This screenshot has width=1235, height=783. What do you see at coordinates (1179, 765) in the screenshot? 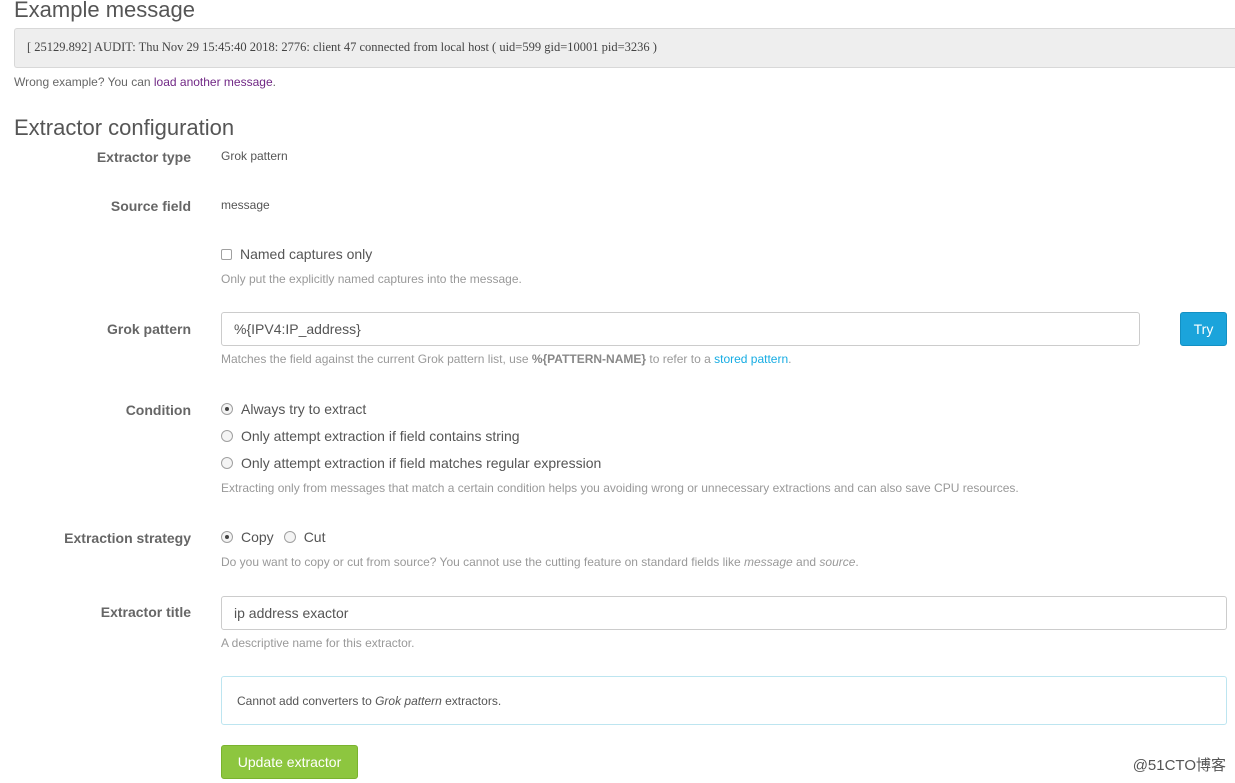
I see `watermark: @51CTO博客` at bounding box center [1179, 765].